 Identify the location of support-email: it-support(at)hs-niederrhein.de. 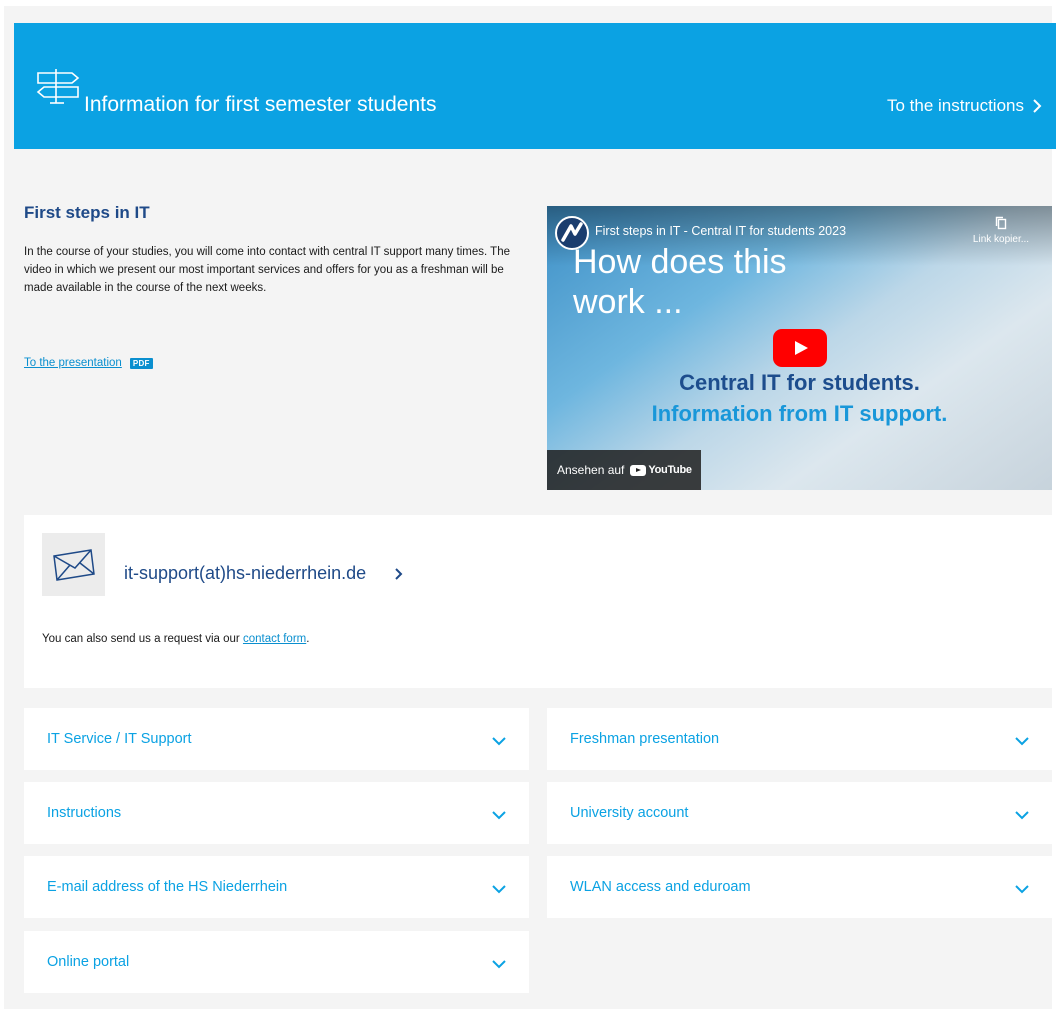
(245, 573).